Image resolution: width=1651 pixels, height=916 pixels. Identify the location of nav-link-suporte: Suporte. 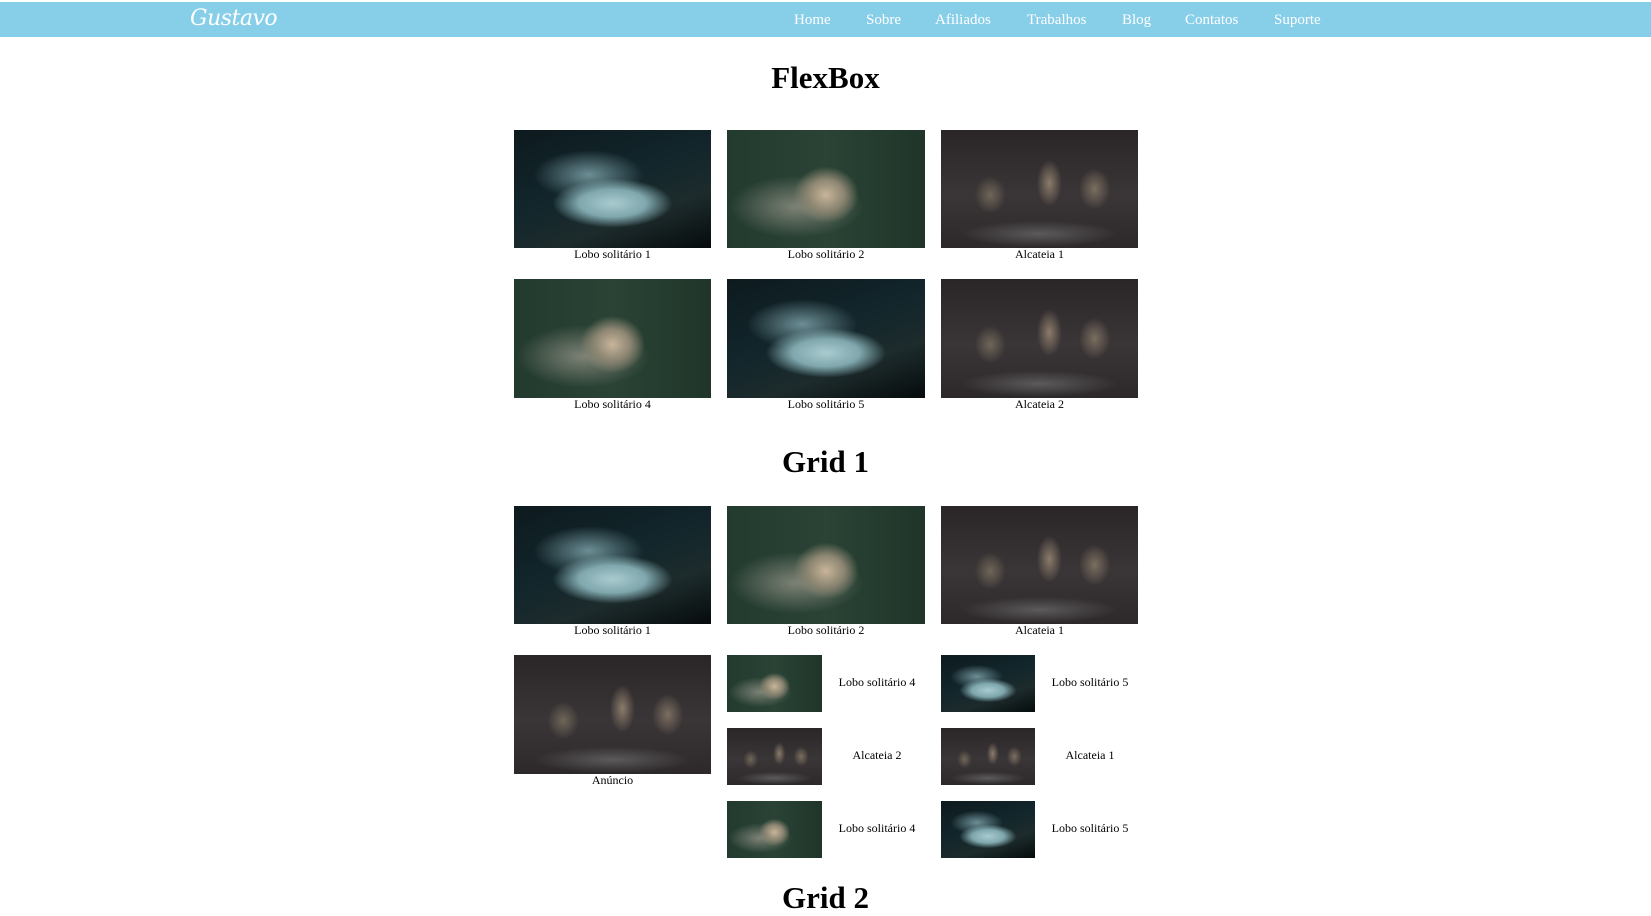
(1297, 20).